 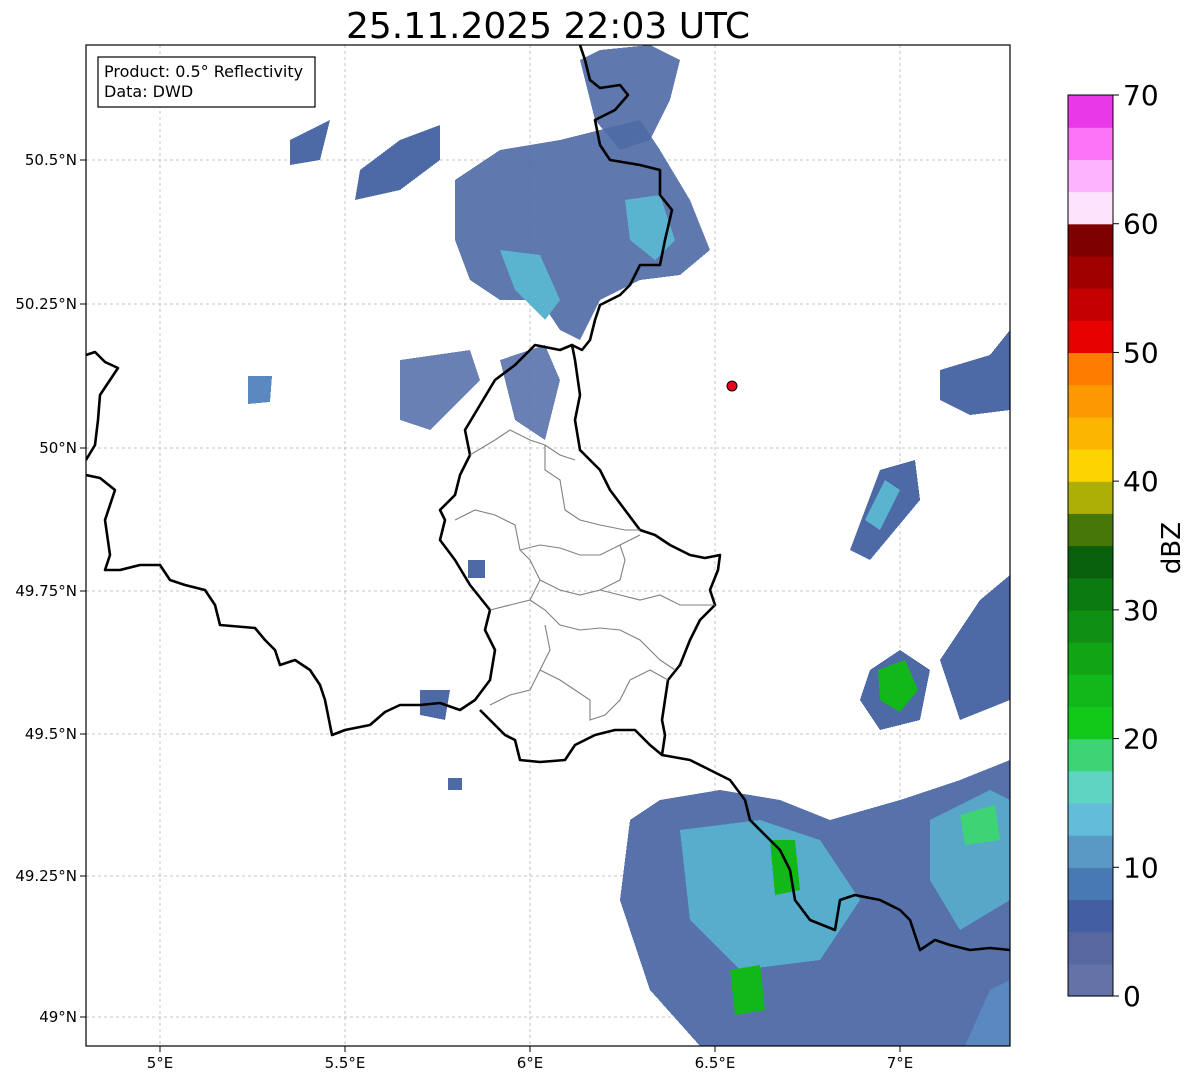 I want to click on echo-small-w, so click(x=476, y=569).